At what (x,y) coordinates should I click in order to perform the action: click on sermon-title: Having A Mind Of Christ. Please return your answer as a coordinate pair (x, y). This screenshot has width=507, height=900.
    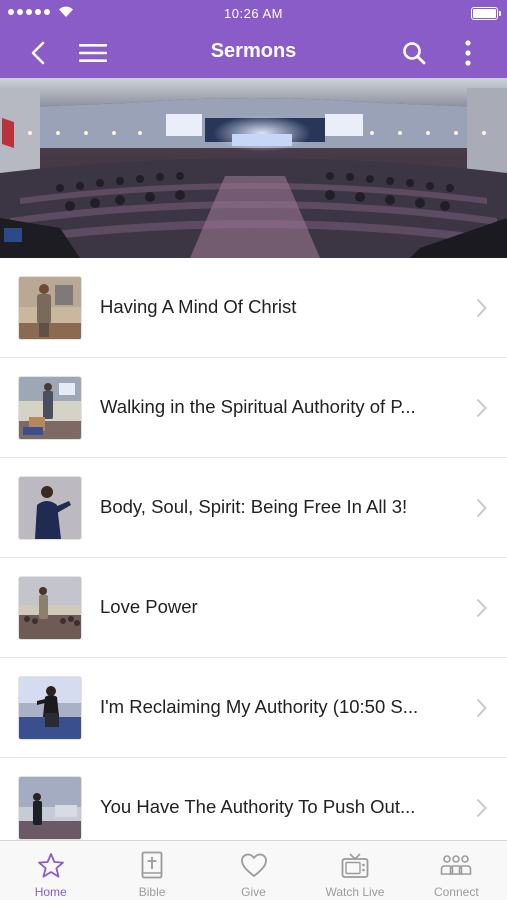
    Looking at the image, I should click on (198, 306).